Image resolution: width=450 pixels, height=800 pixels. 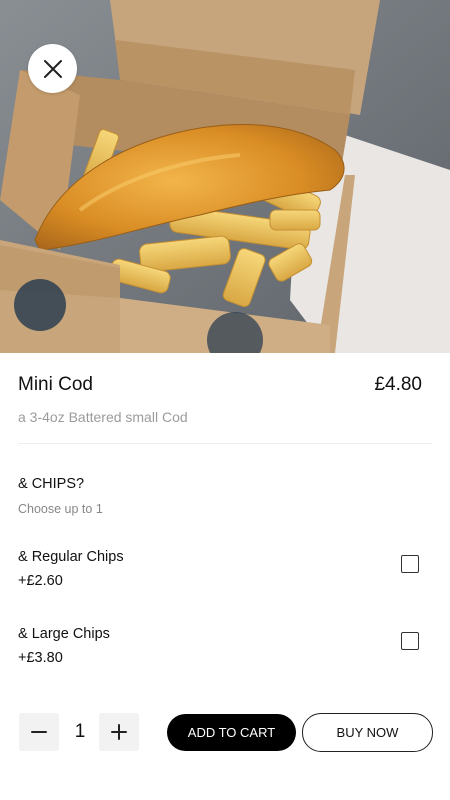 I want to click on buy-now-button: BUY NOW, so click(x=367, y=732).